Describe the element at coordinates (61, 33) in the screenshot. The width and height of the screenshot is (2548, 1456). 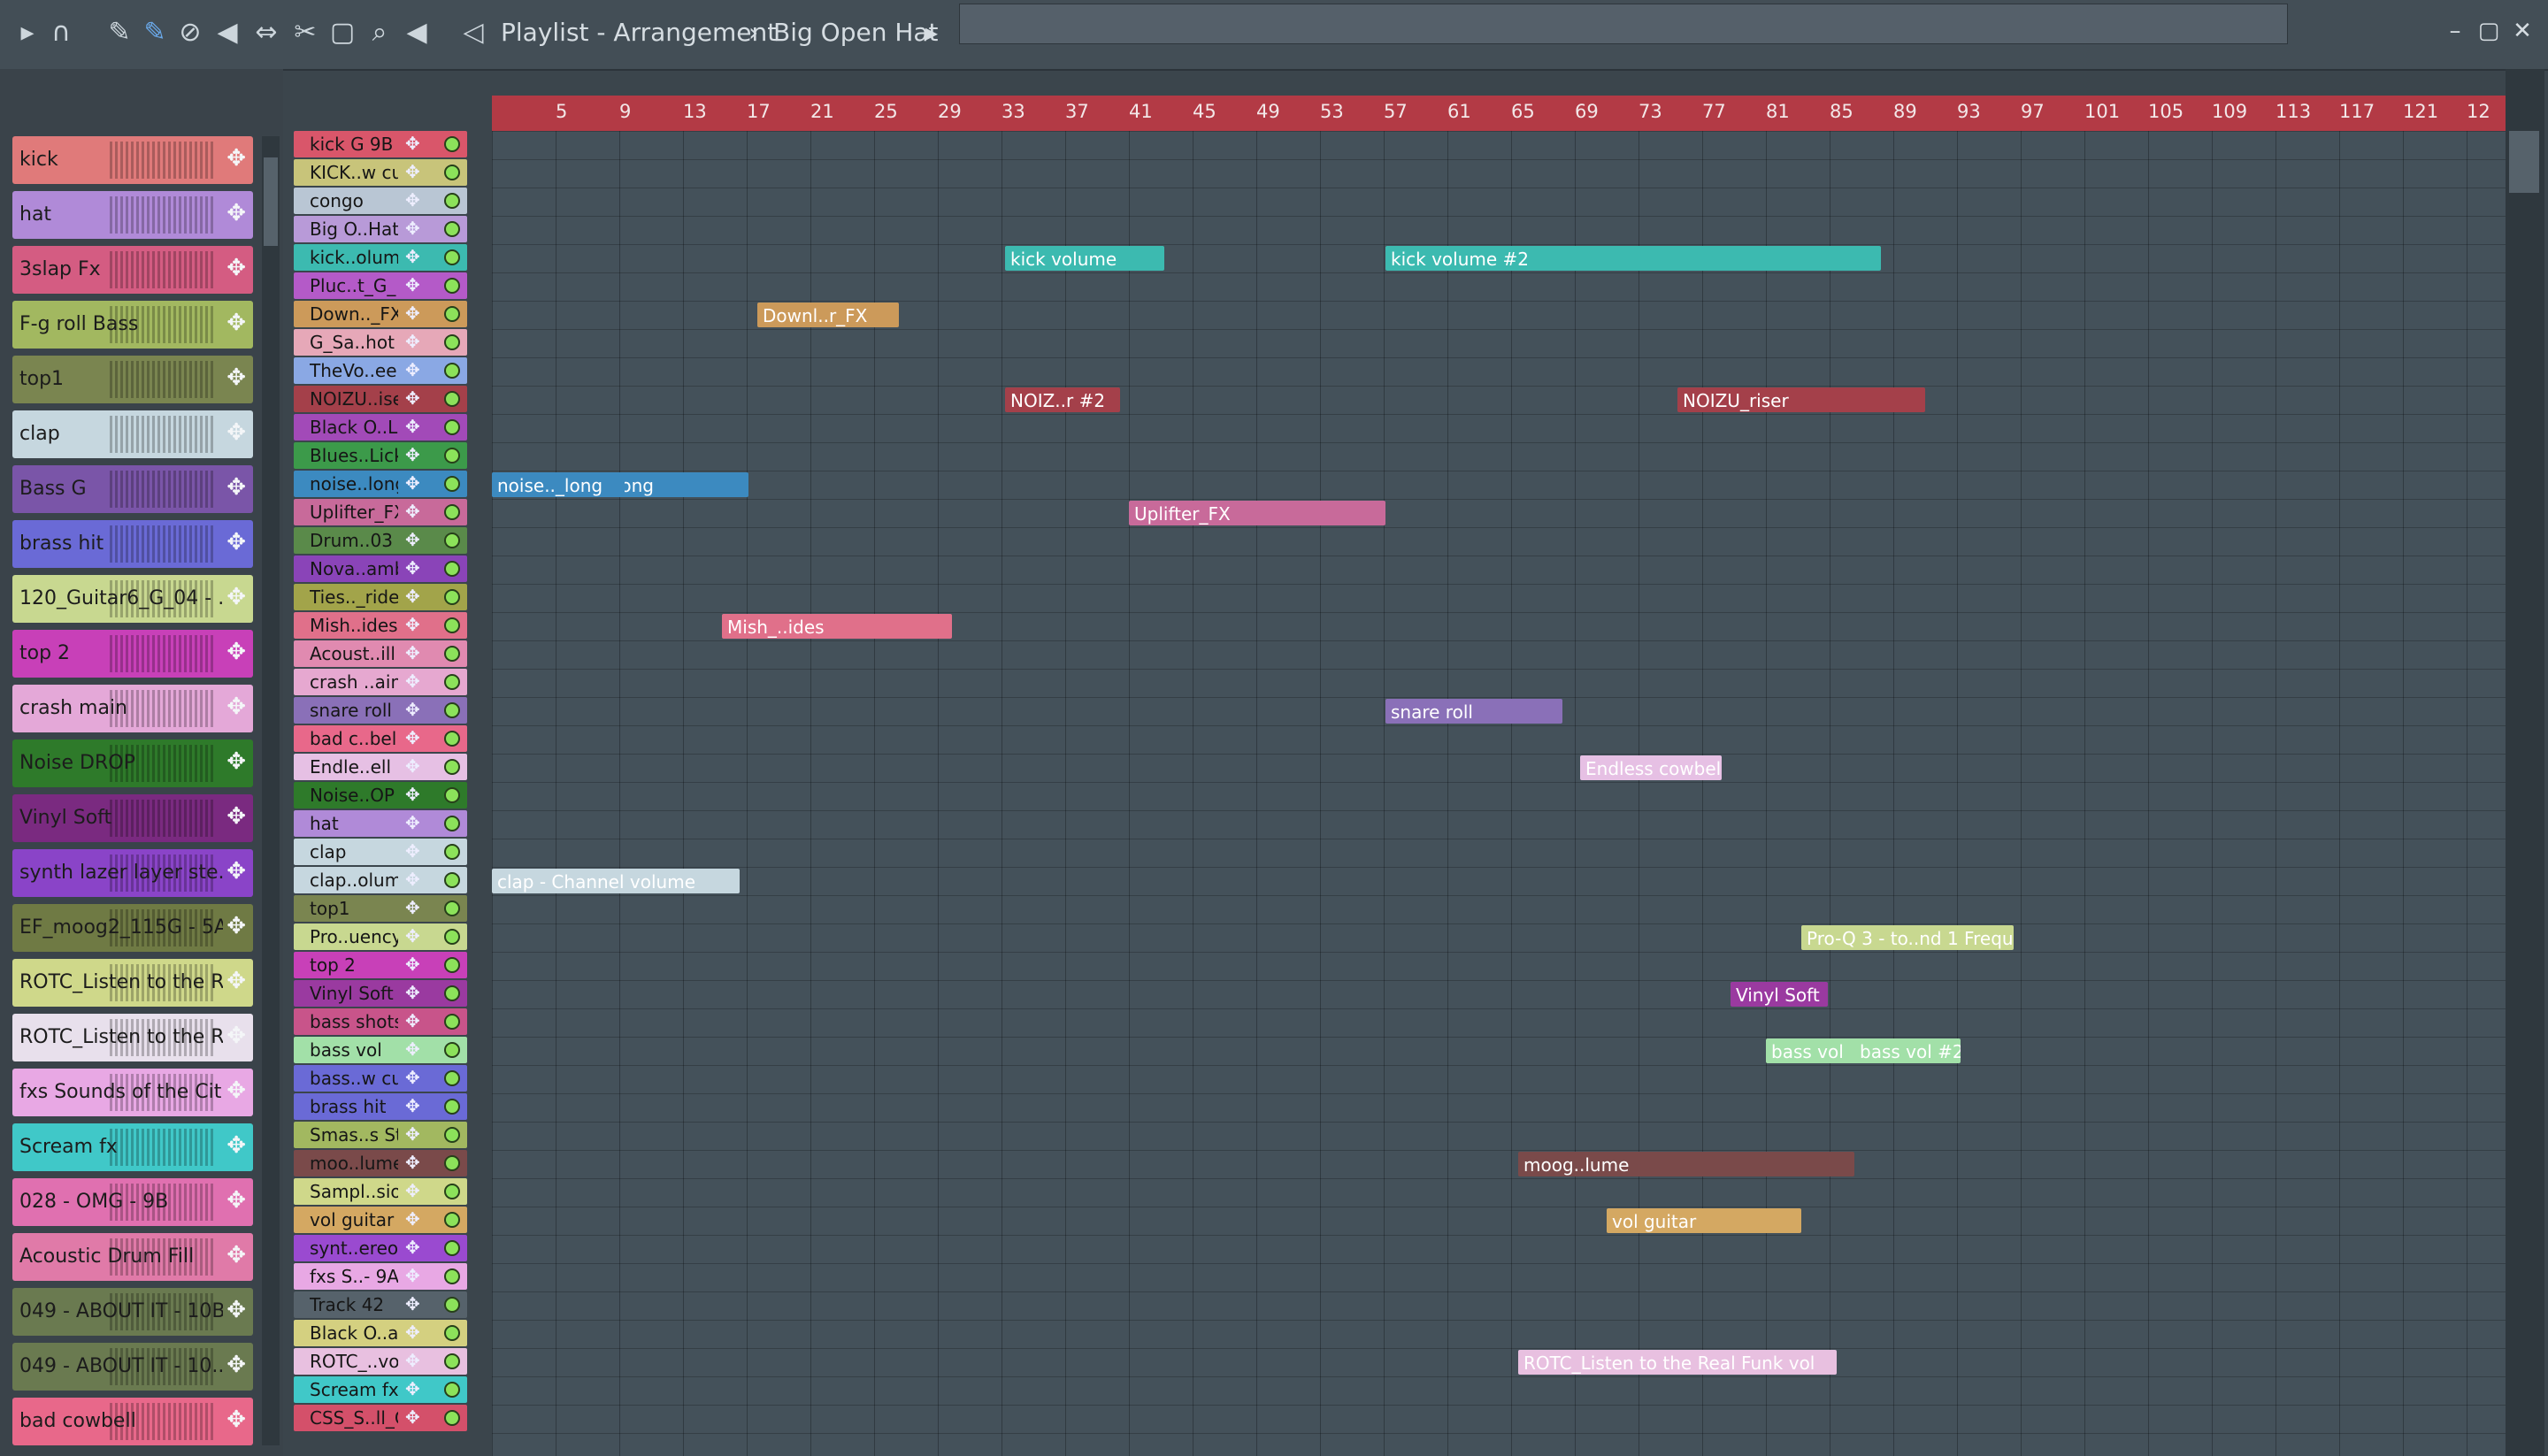
I see `magnet-icon: ∩` at that location.